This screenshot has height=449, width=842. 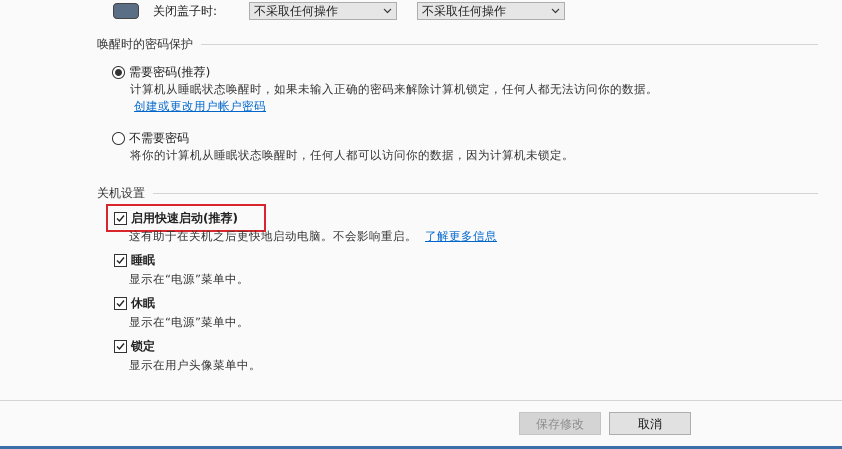 What do you see at coordinates (143, 346) in the screenshot?
I see `checkbox-label: 锁定` at bounding box center [143, 346].